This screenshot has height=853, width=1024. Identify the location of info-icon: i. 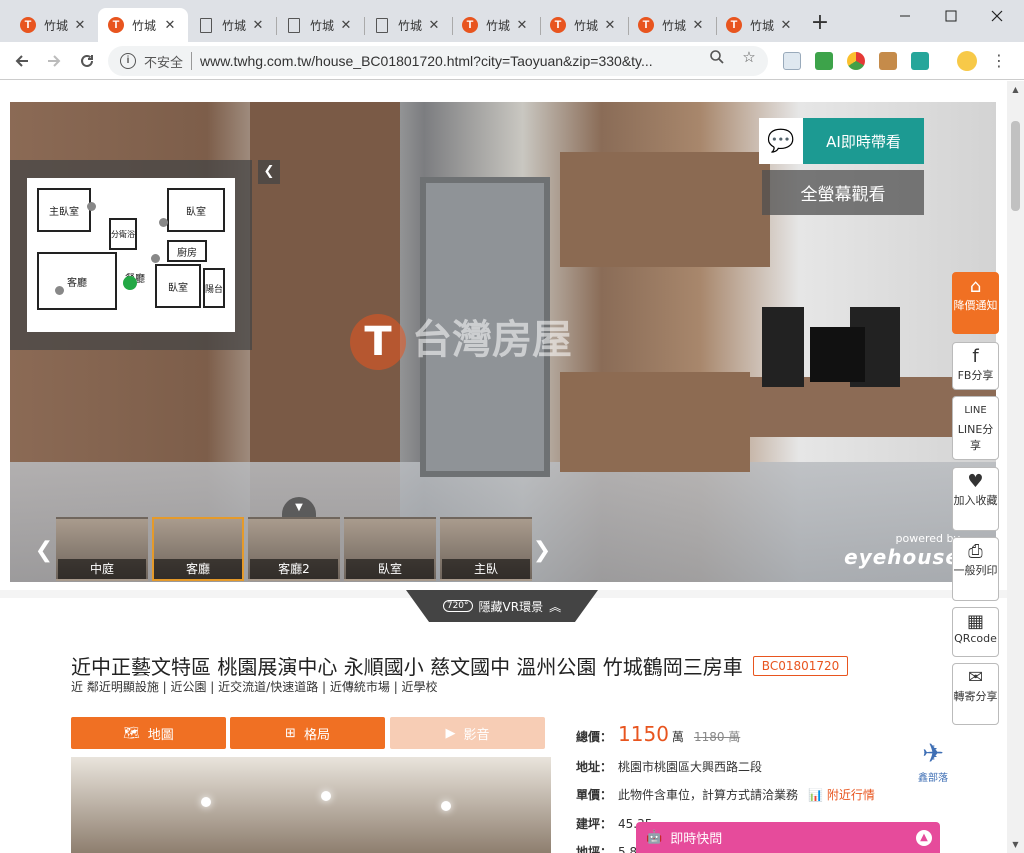
(128, 61).